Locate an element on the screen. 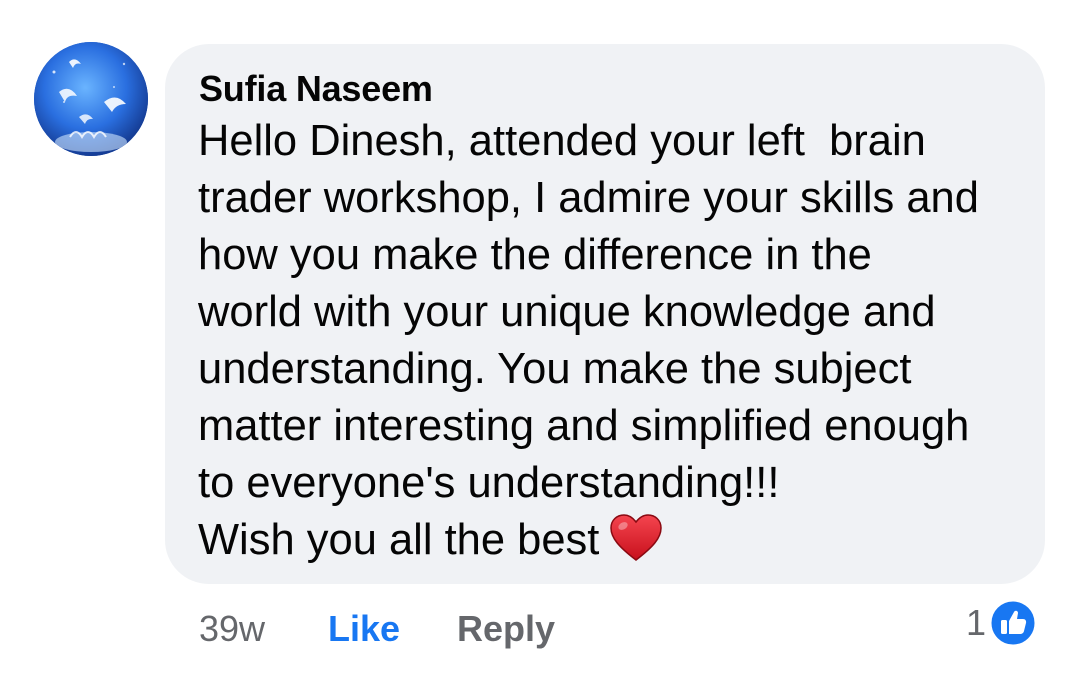  comment-line: Hello Dinesh, attended your left brain is located at coordinates (562, 141).